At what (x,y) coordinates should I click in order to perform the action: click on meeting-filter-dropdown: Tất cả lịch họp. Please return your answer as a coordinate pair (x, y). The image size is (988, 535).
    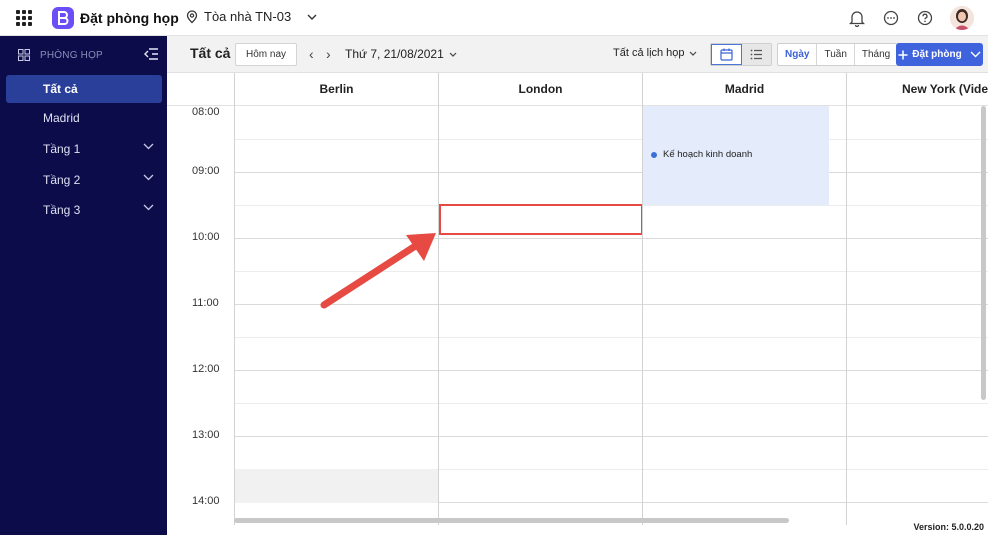
    Looking at the image, I should click on (655, 53).